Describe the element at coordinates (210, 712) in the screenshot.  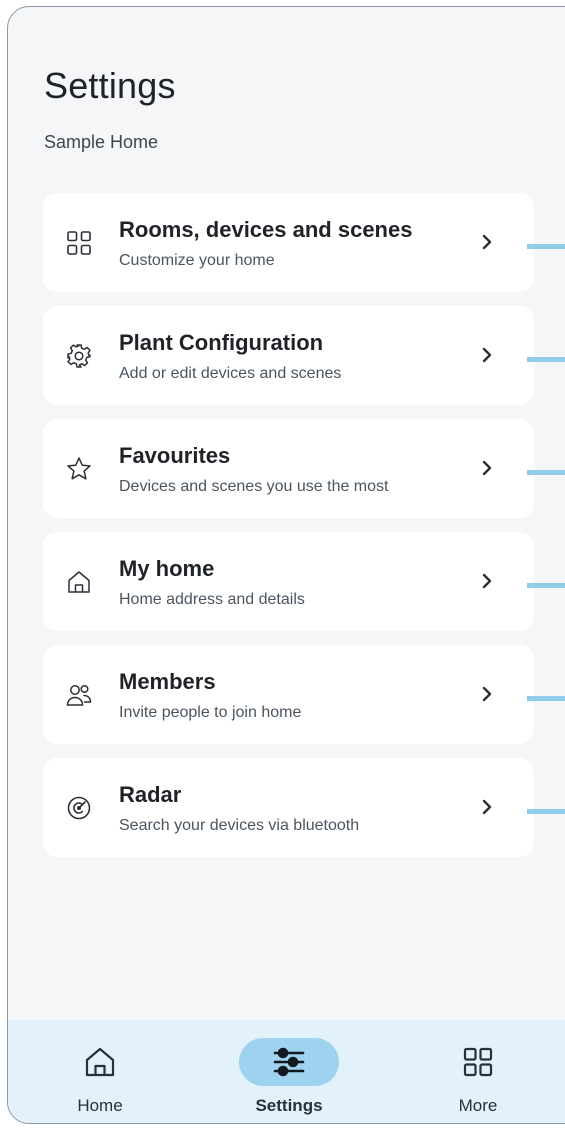
I see `menu-item-description: Invite people to join home` at that location.